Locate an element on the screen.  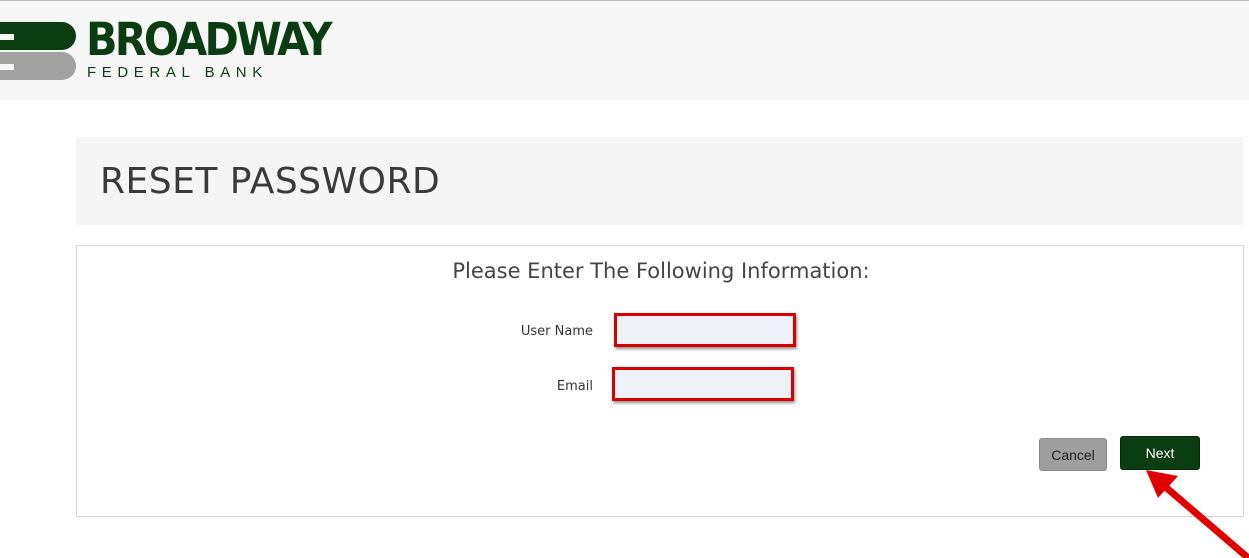
cancel-button: Cancel is located at coordinates (1073, 454).